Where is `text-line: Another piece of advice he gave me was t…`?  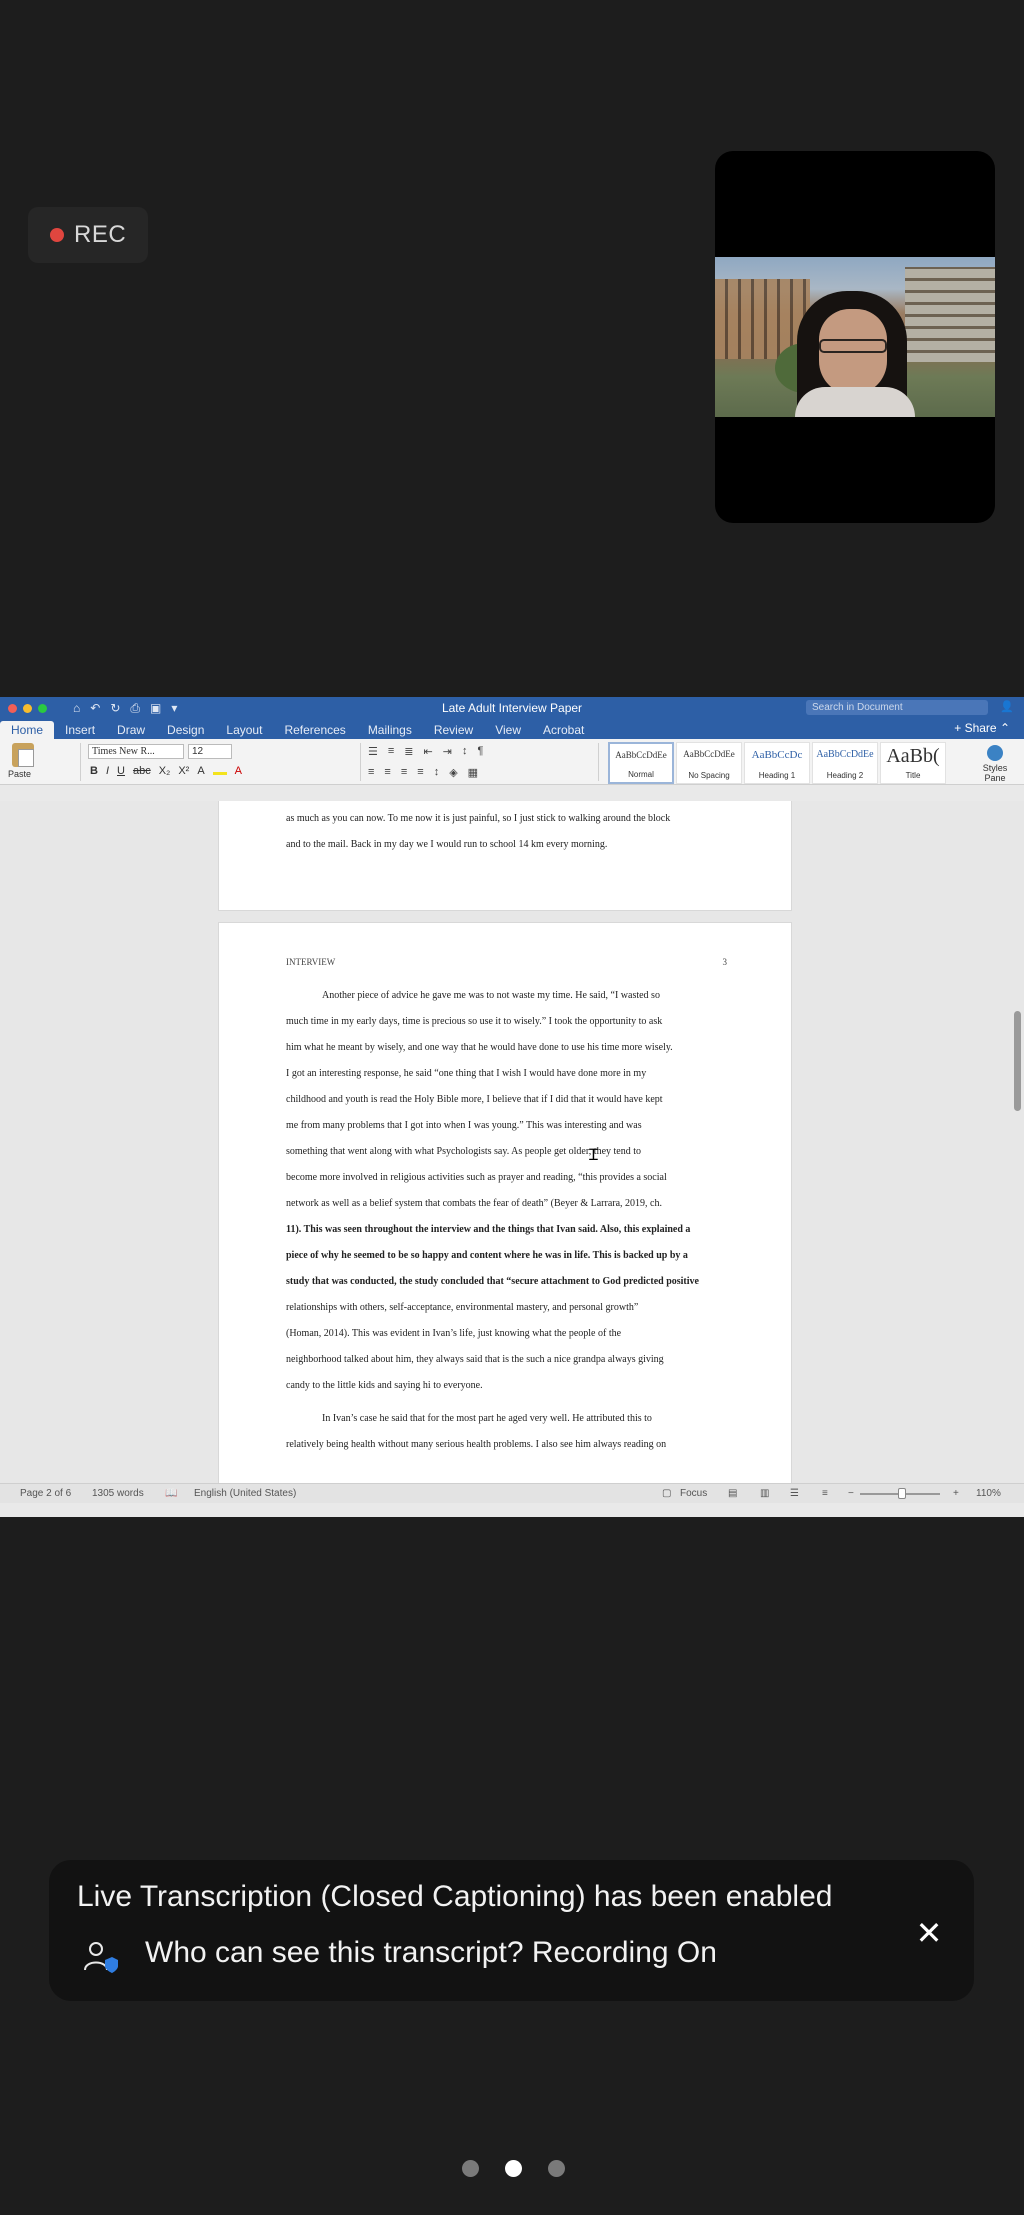
text-line: Another piece of advice he gave me was t… is located at coordinates (491, 995).